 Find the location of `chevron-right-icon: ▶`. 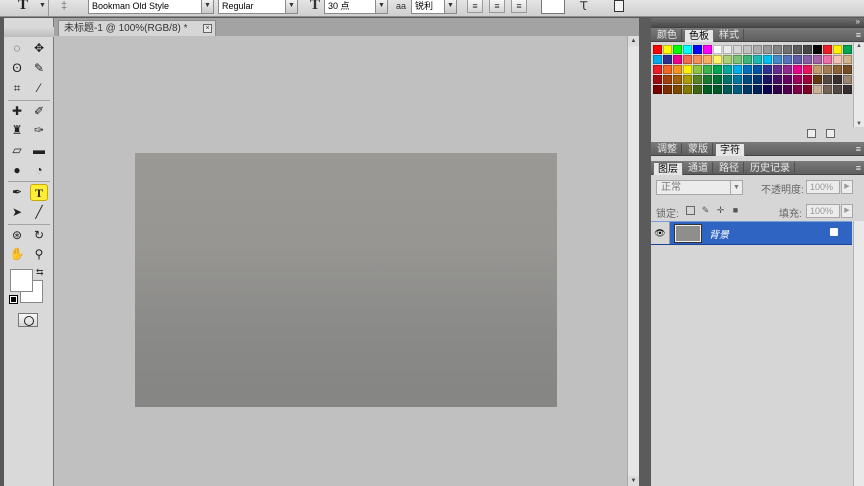

chevron-right-icon: ▶ is located at coordinates (847, 187).